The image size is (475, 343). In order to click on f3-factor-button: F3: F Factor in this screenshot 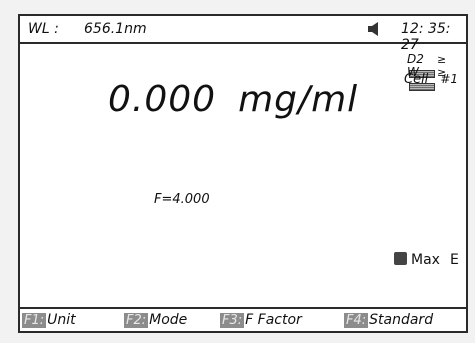, I will do `click(261, 320)`.